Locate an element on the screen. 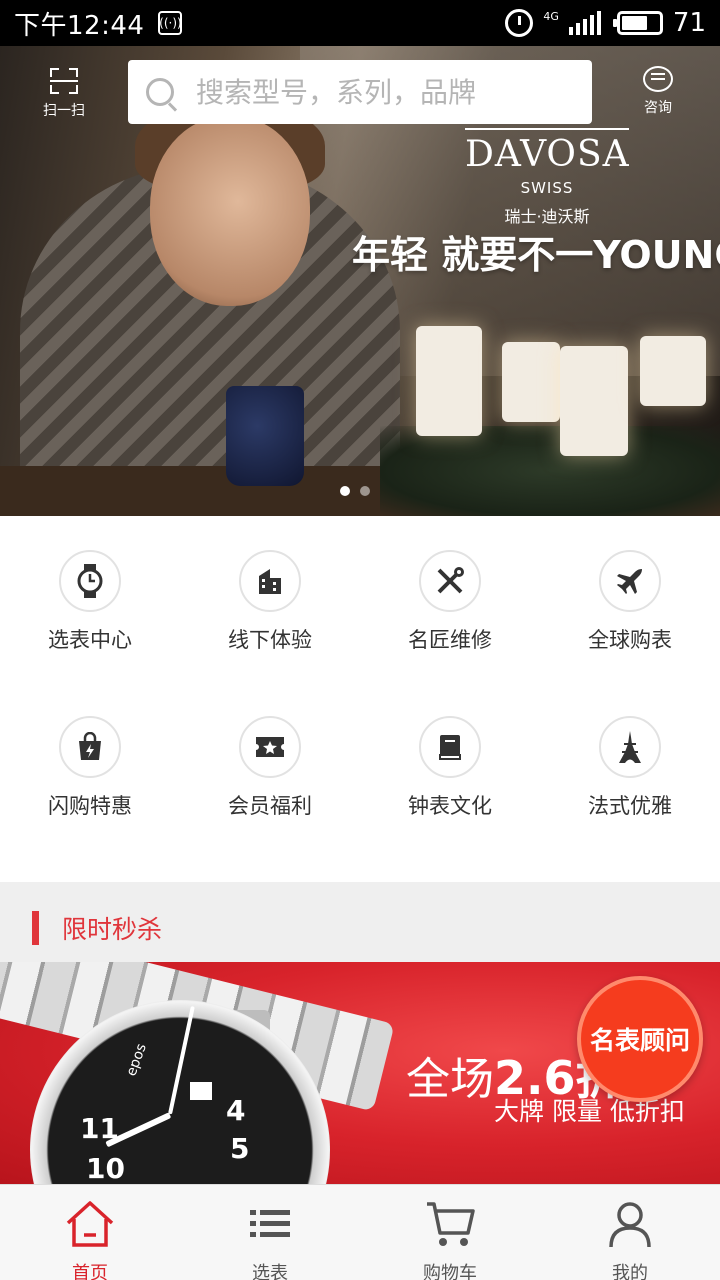 The width and height of the screenshot is (720, 1280). category-label: 名匠维修 is located at coordinates (450, 640).